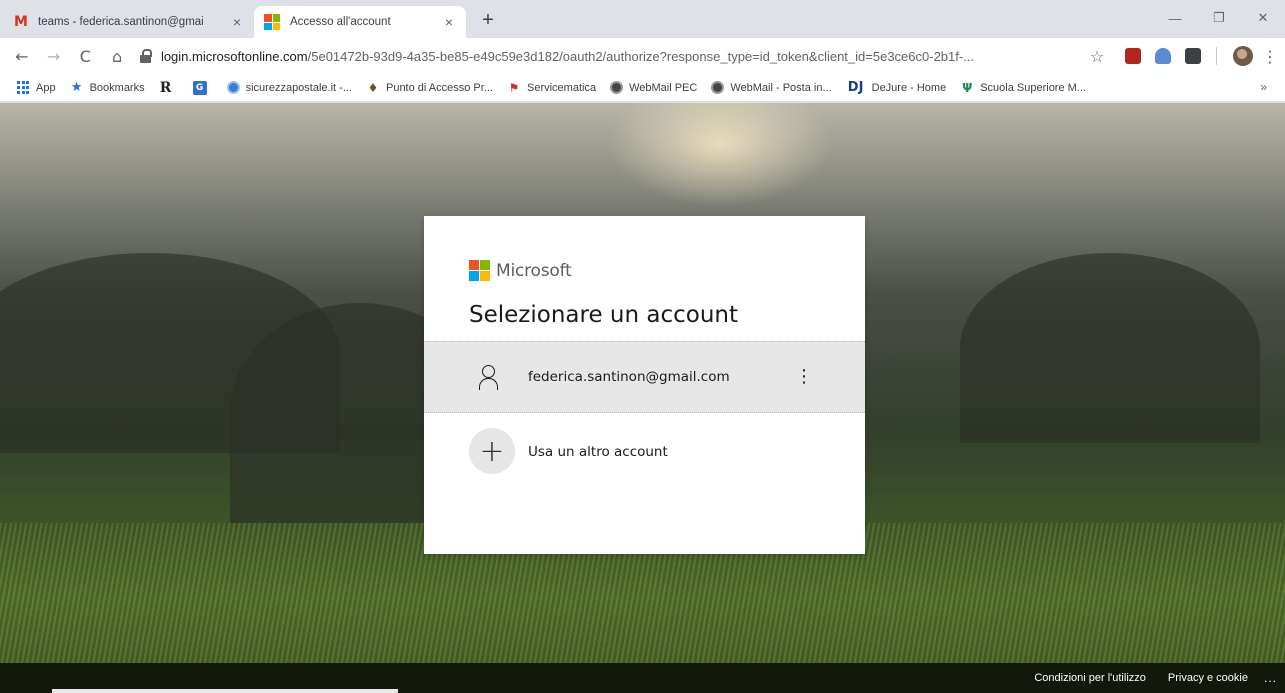 This screenshot has height=693, width=1285. Describe the element at coordinates (1263, 18) in the screenshot. I see `close-window-button: ✕` at that location.